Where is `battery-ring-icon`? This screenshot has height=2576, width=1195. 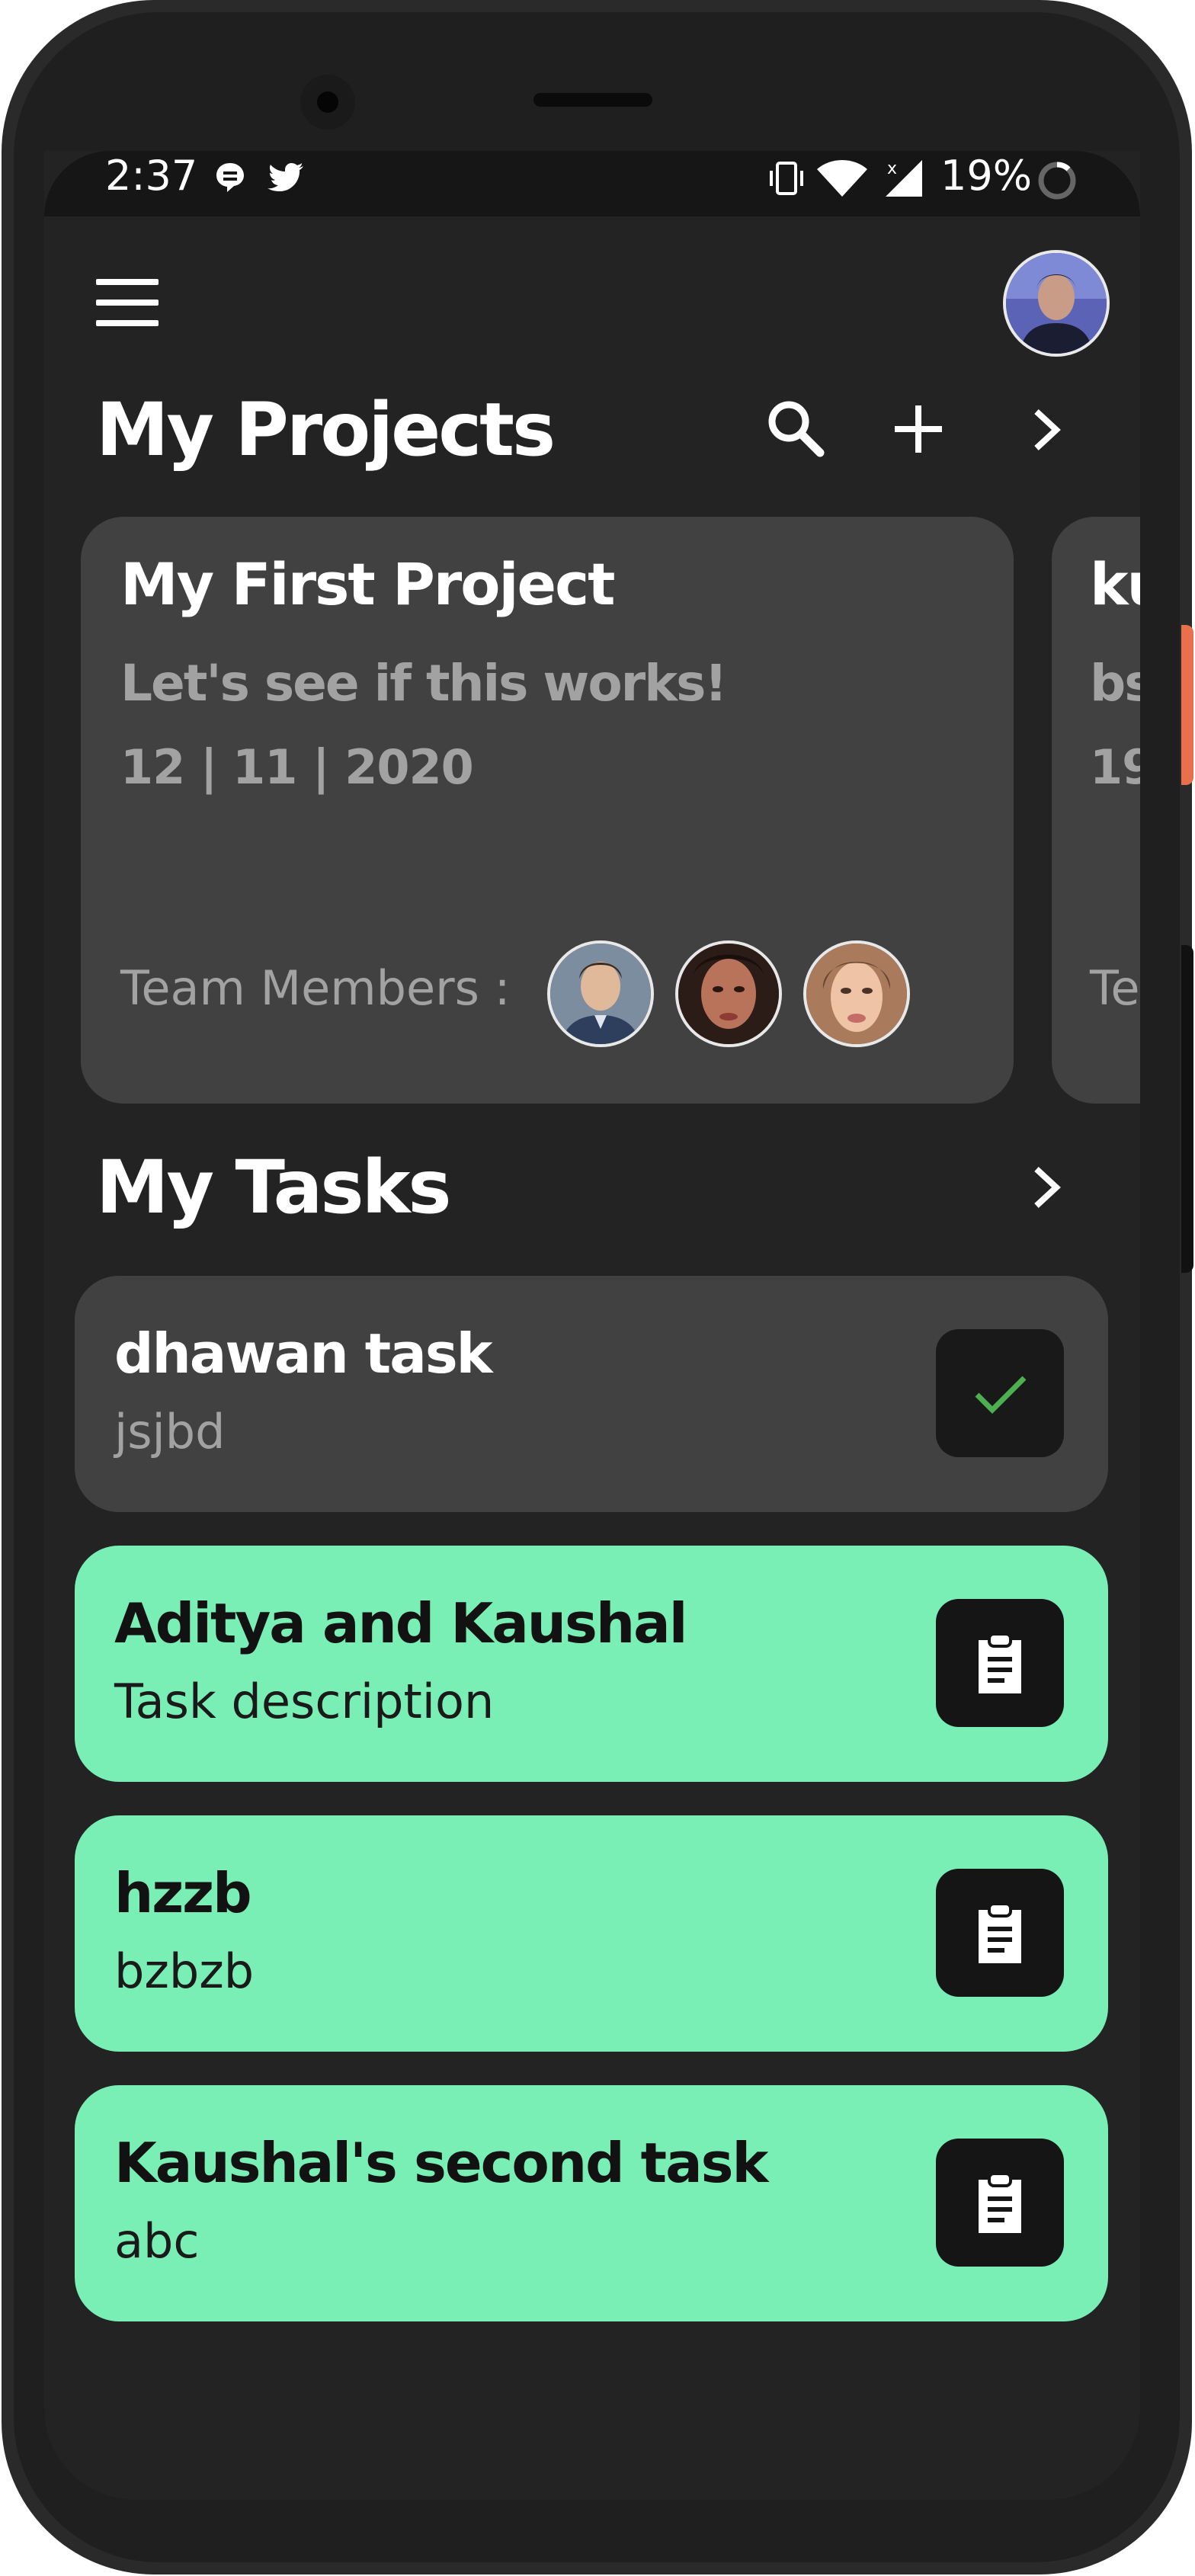 battery-ring-icon is located at coordinates (1057, 181).